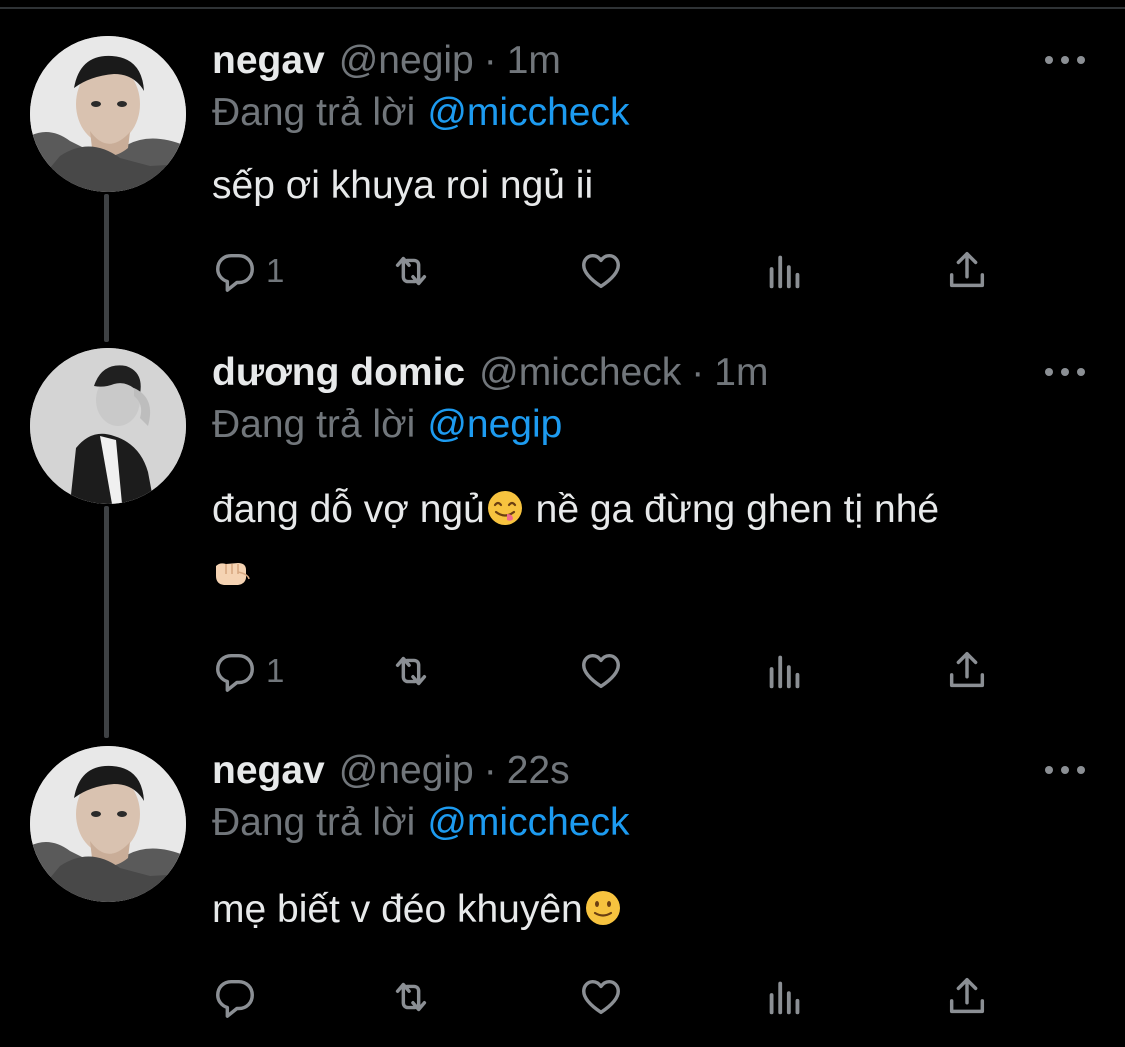  I want to click on tweet-text-part: đang dỗ vợ ngủ, so click(348, 509).